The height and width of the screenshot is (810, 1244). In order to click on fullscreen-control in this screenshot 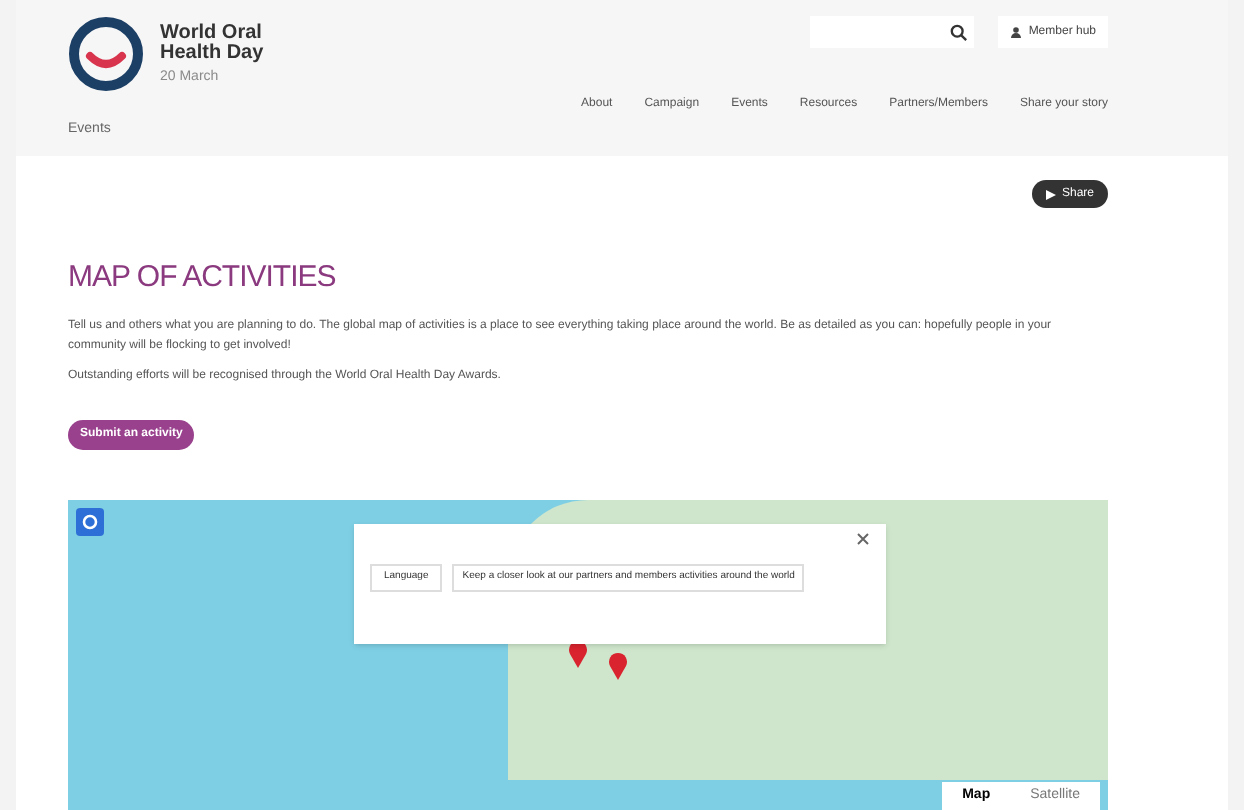, I will do `click(90, 521)`.